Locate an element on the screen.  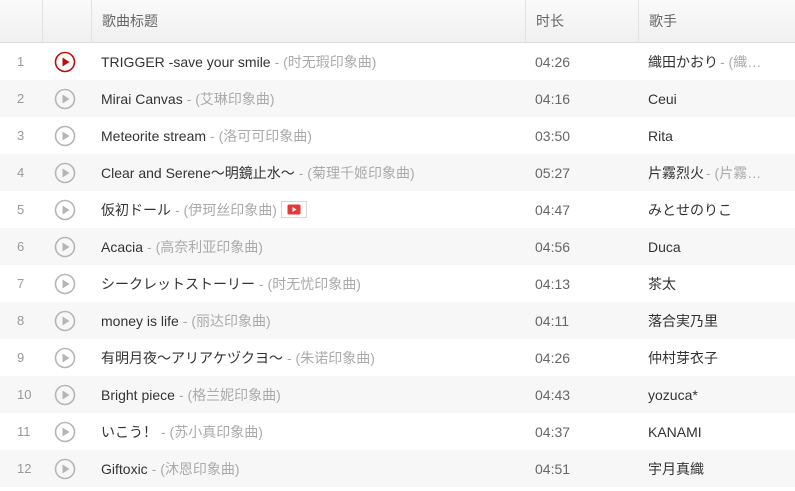
title-cell: シークレットストーリー - (时无忧印象曲) is located at coordinates (308, 284).